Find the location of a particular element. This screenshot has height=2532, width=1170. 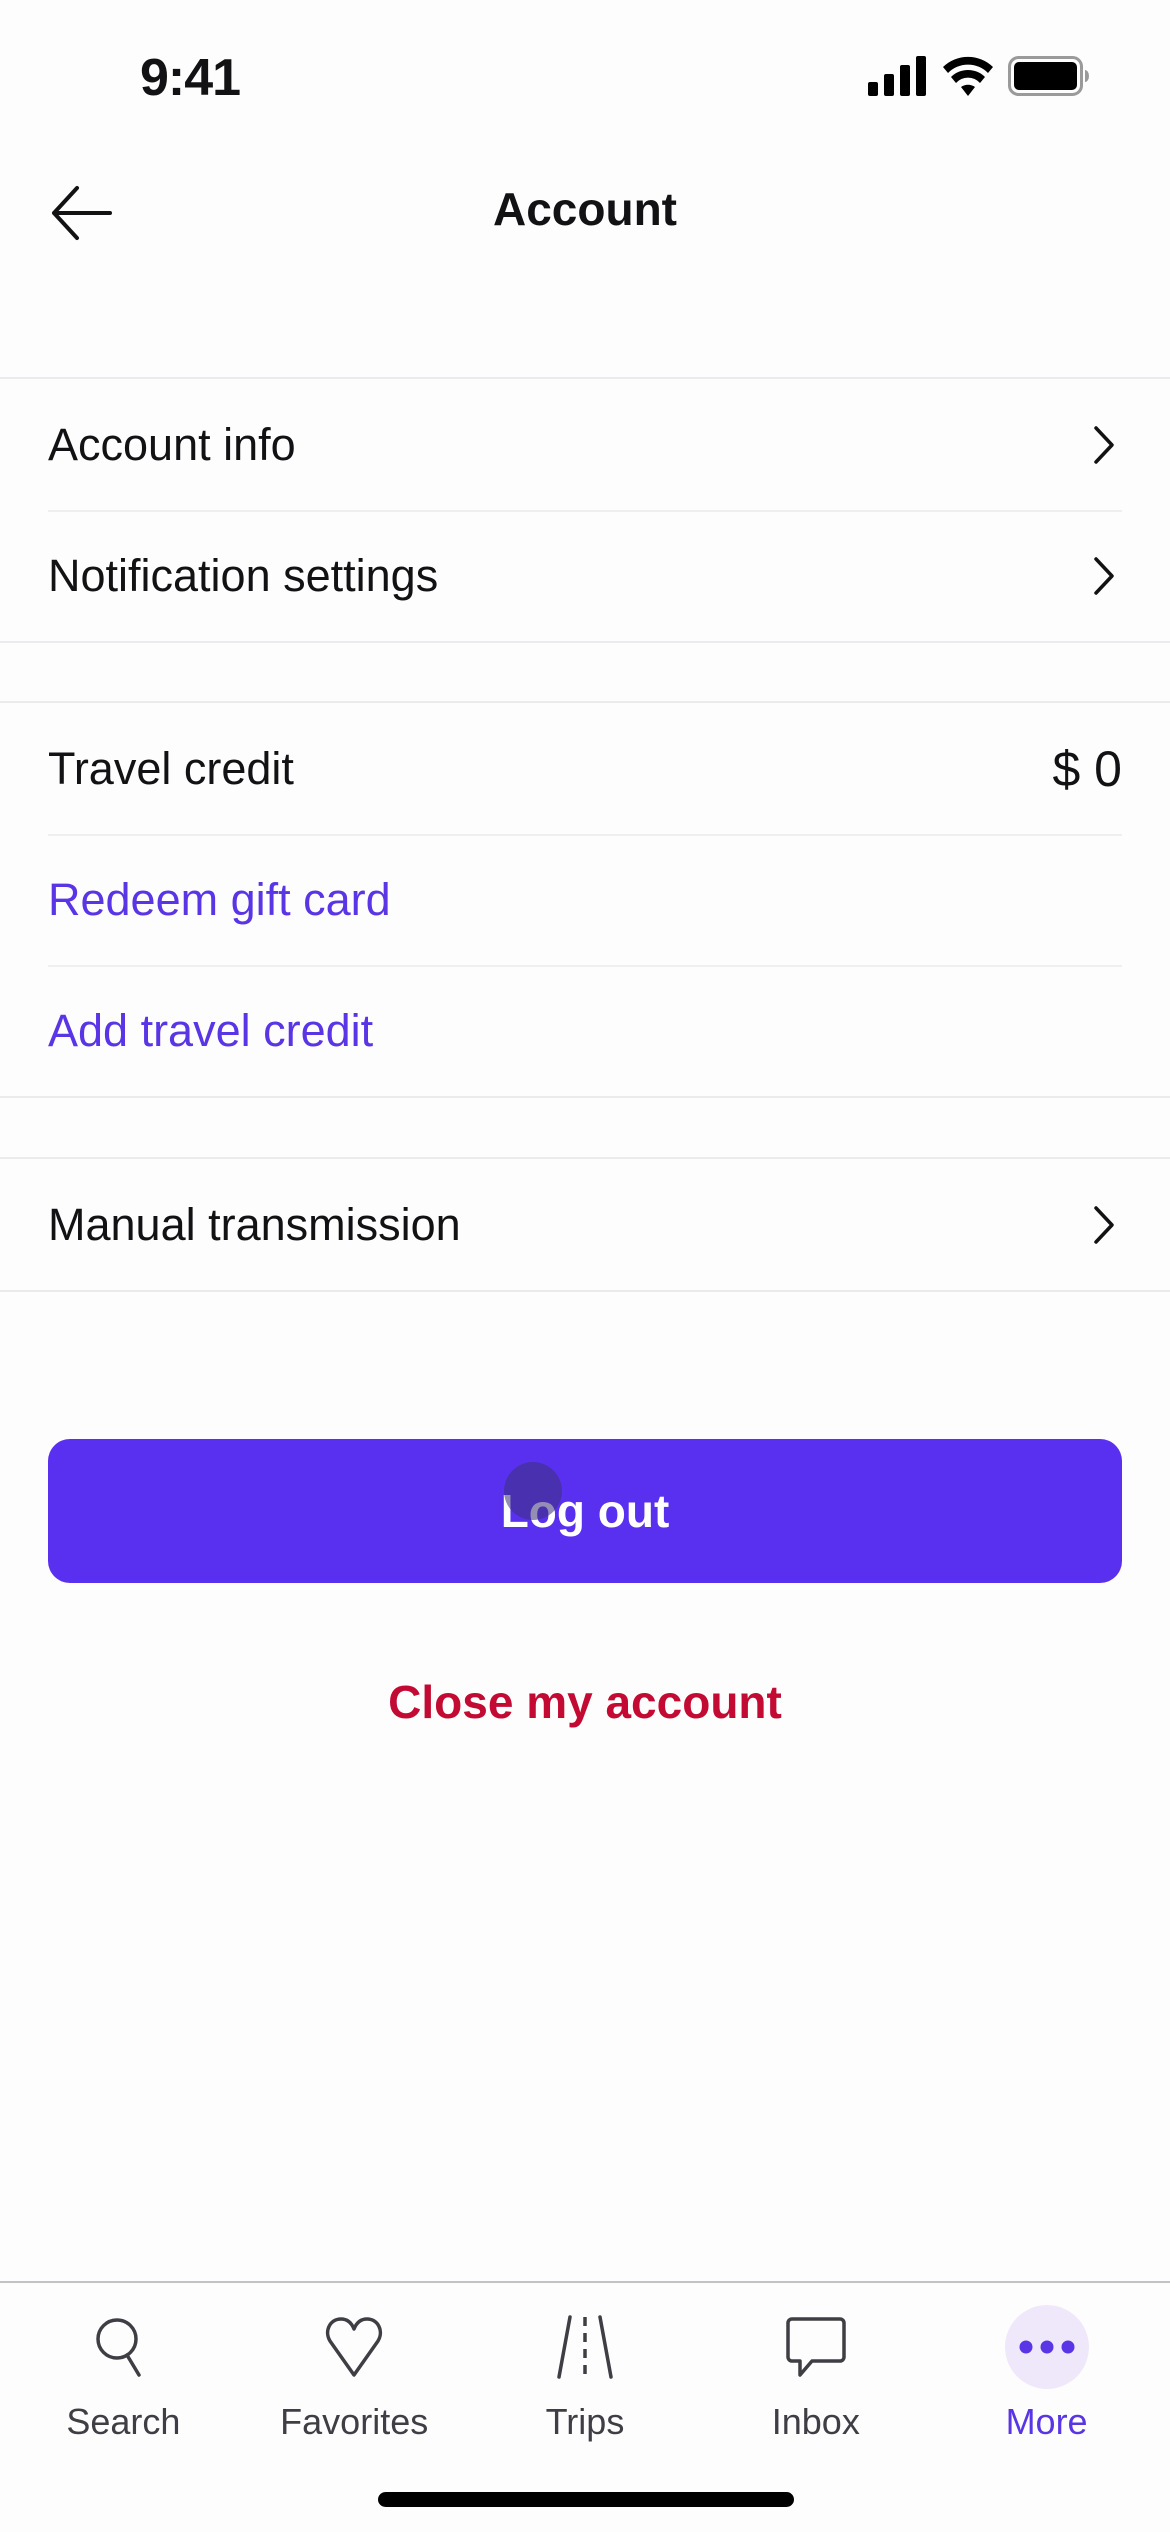

tab-inbox: Inbox is located at coordinates (815, 2363).